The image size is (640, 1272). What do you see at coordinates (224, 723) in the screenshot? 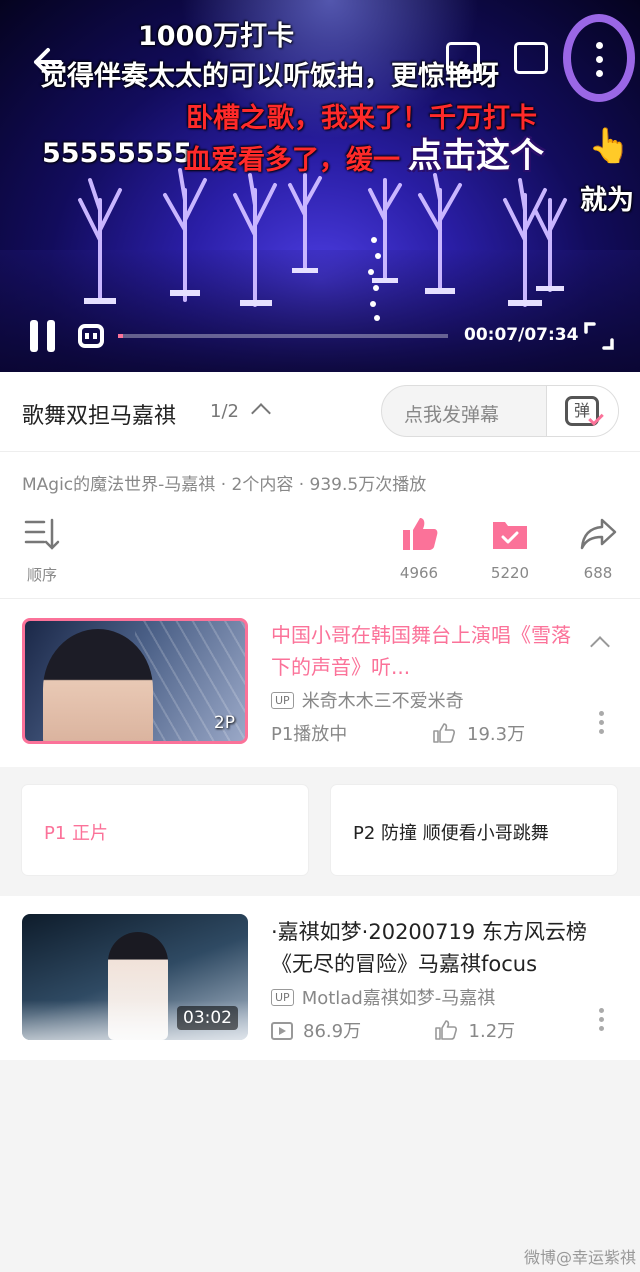
I see `part-count-badge: 2P` at bounding box center [224, 723].